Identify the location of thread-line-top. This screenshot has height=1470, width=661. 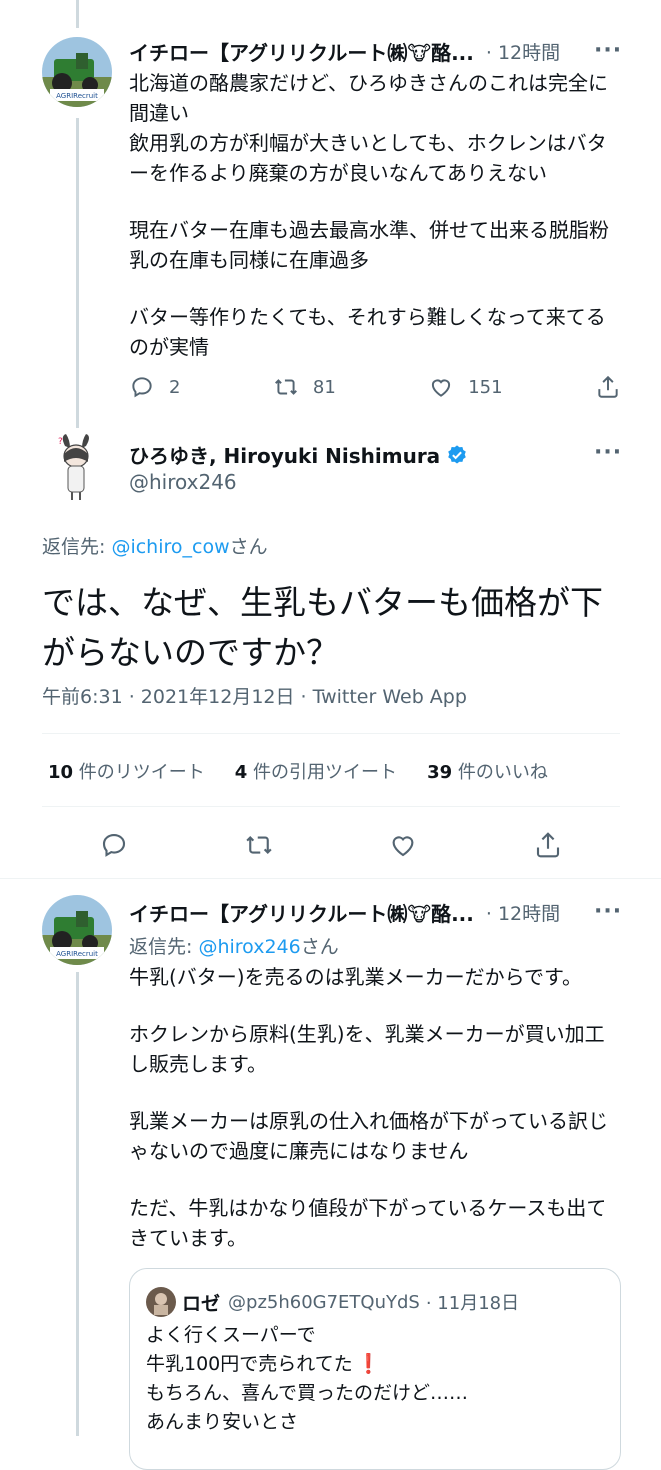
(77, 14).